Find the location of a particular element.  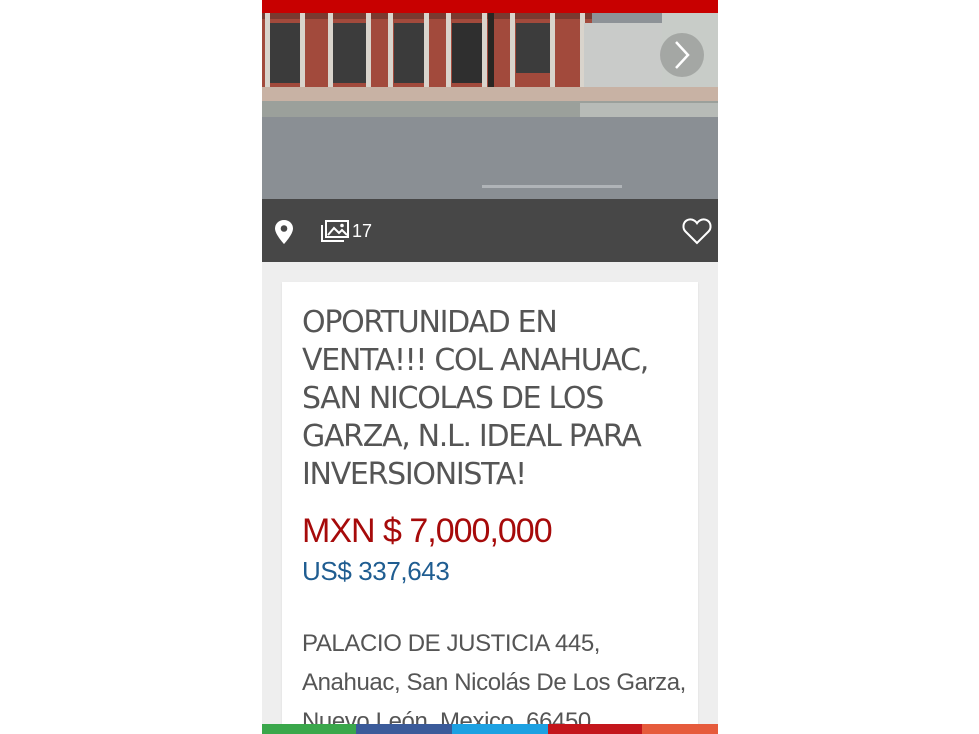

house-photo-illustration is located at coordinates (490, 106).